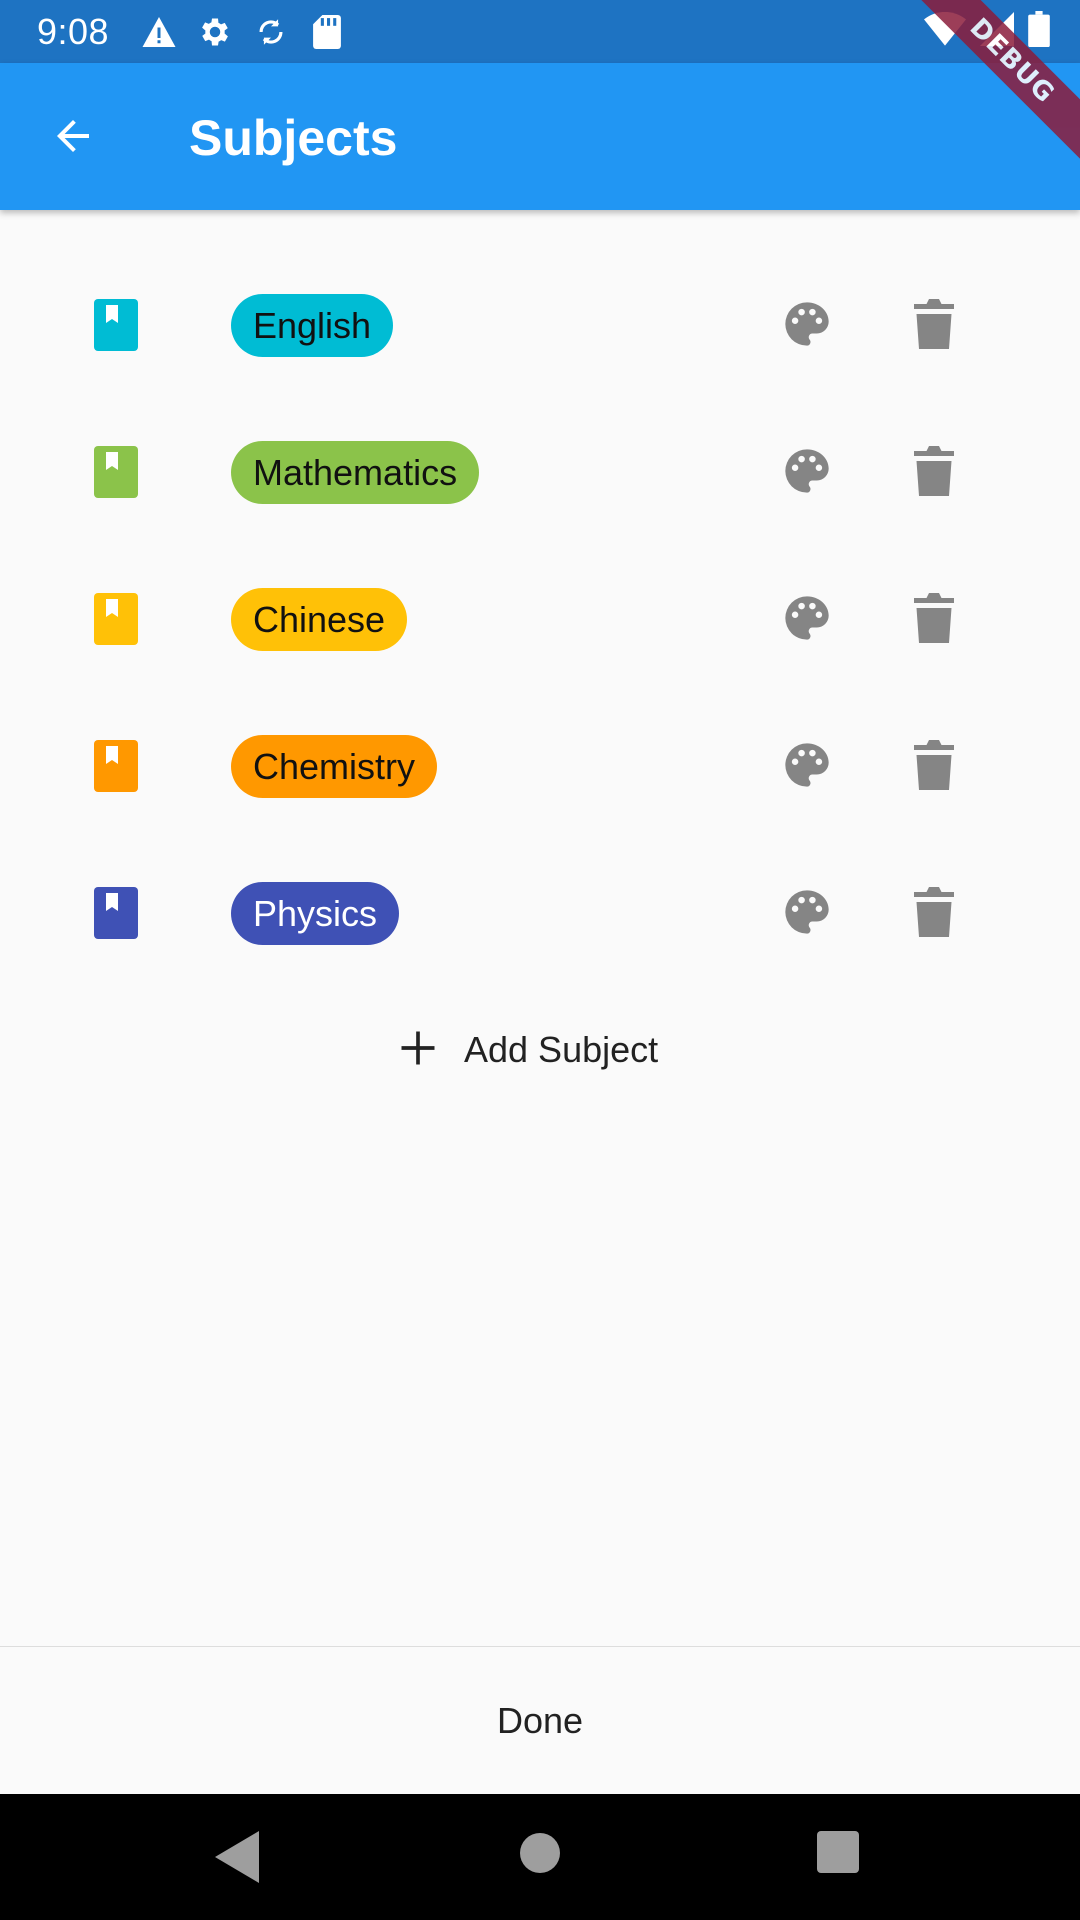  I want to click on subject-chip: Mathematics, so click(355, 472).